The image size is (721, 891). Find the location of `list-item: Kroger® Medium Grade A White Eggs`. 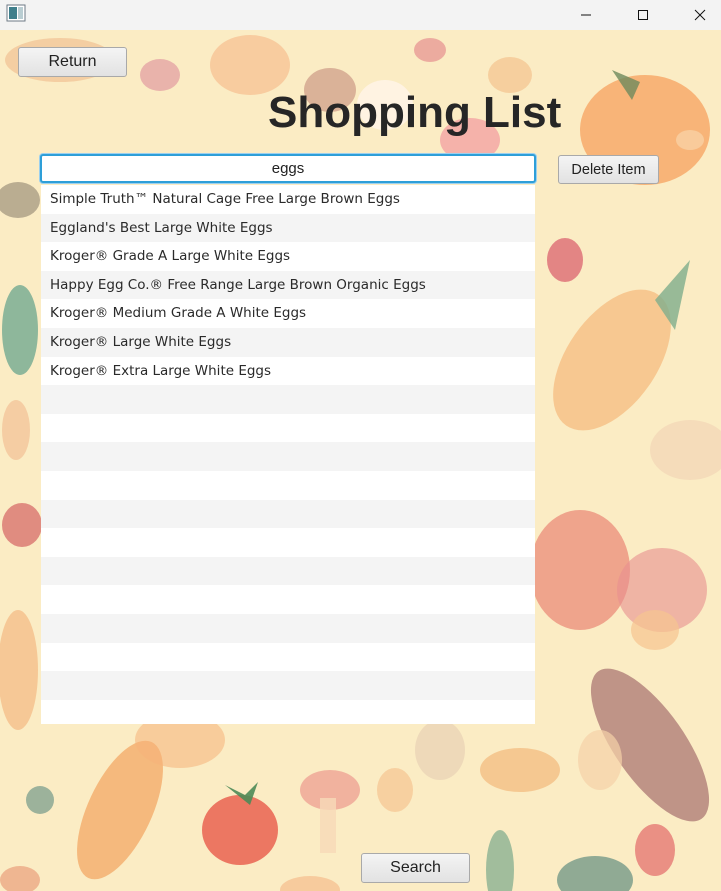

list-item: Kroger® Medium Grade A White Eggs is located at coordinates (288, 313).